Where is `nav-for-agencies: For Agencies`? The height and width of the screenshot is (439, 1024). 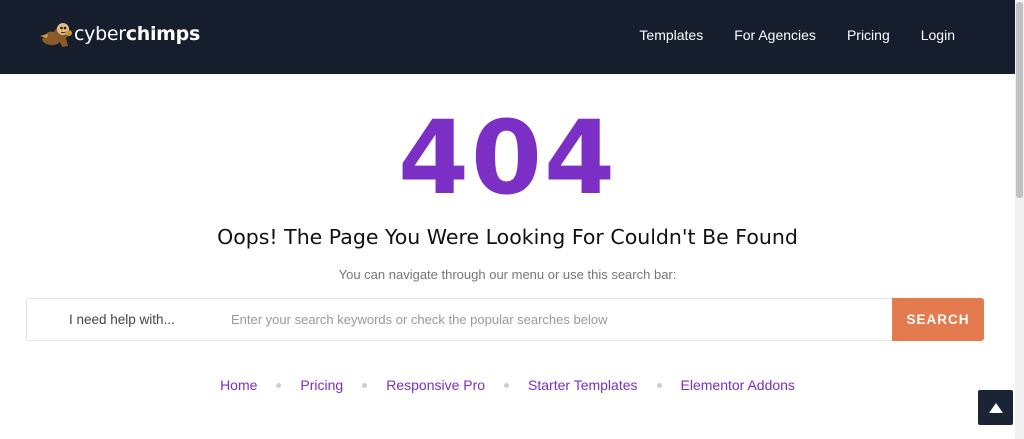
nav-for-agencies: For Agencies is located at coordinates (775, 35).